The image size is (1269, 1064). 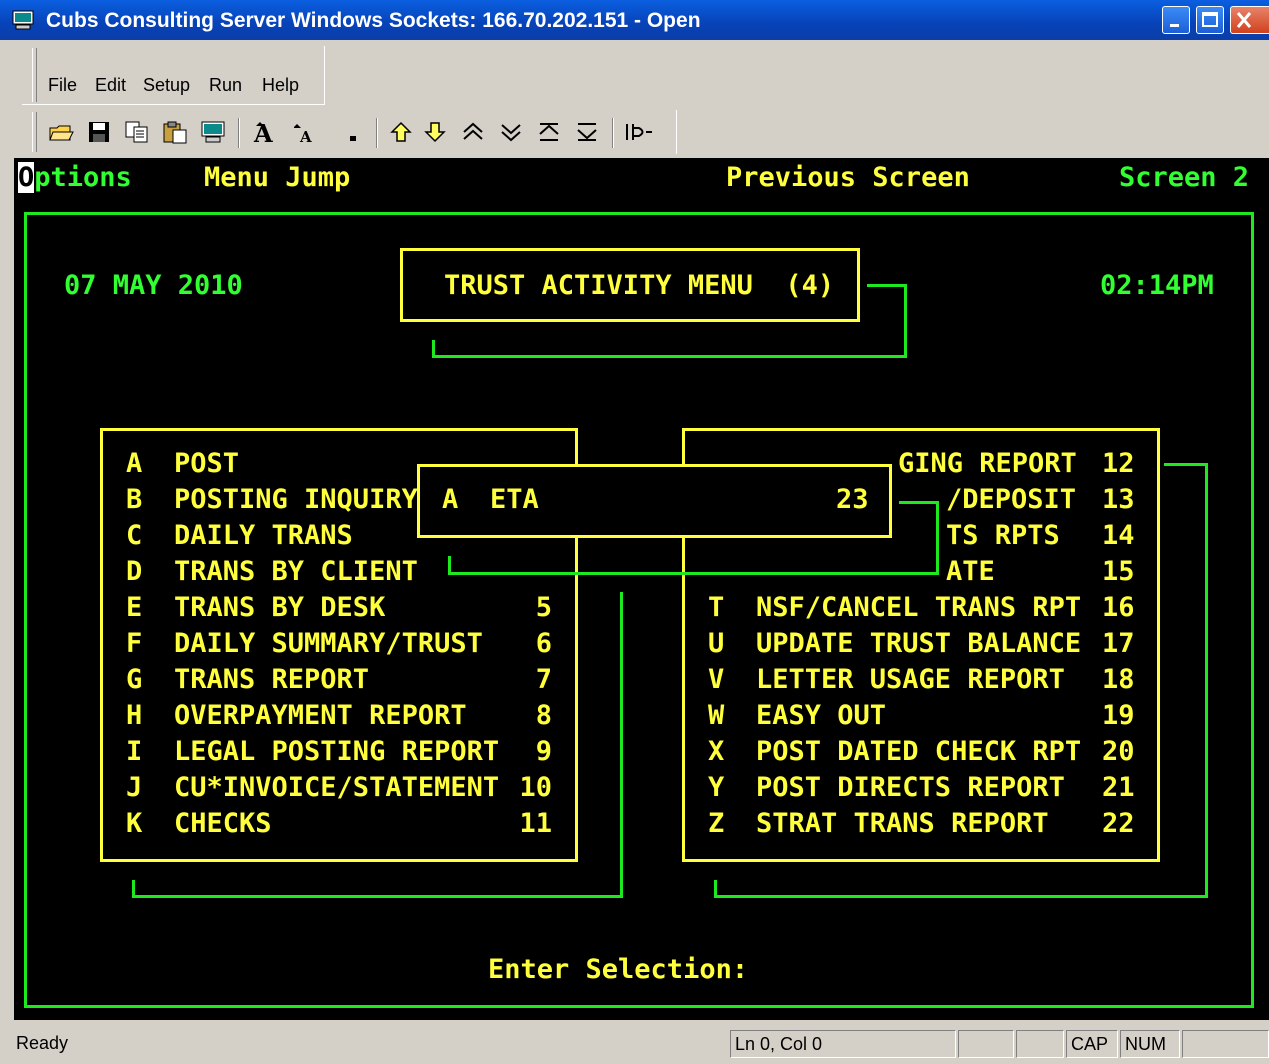 What do you see at coordinates (716, 644) in the screenshot?
I see `menu-item-key: U` at bounding box center [716, 644].